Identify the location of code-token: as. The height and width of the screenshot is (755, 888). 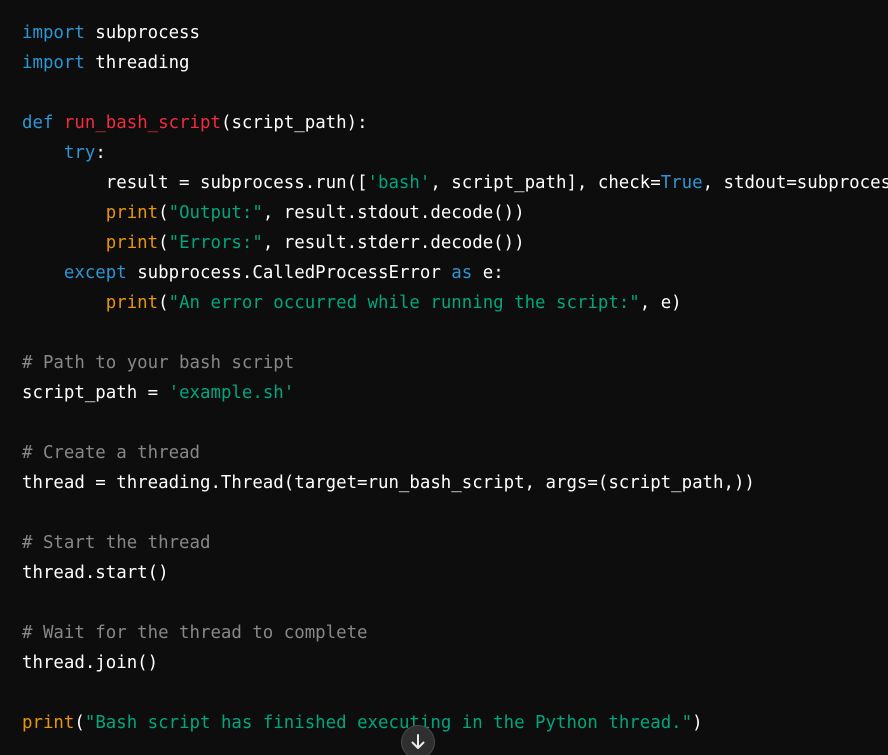
(462, 273).